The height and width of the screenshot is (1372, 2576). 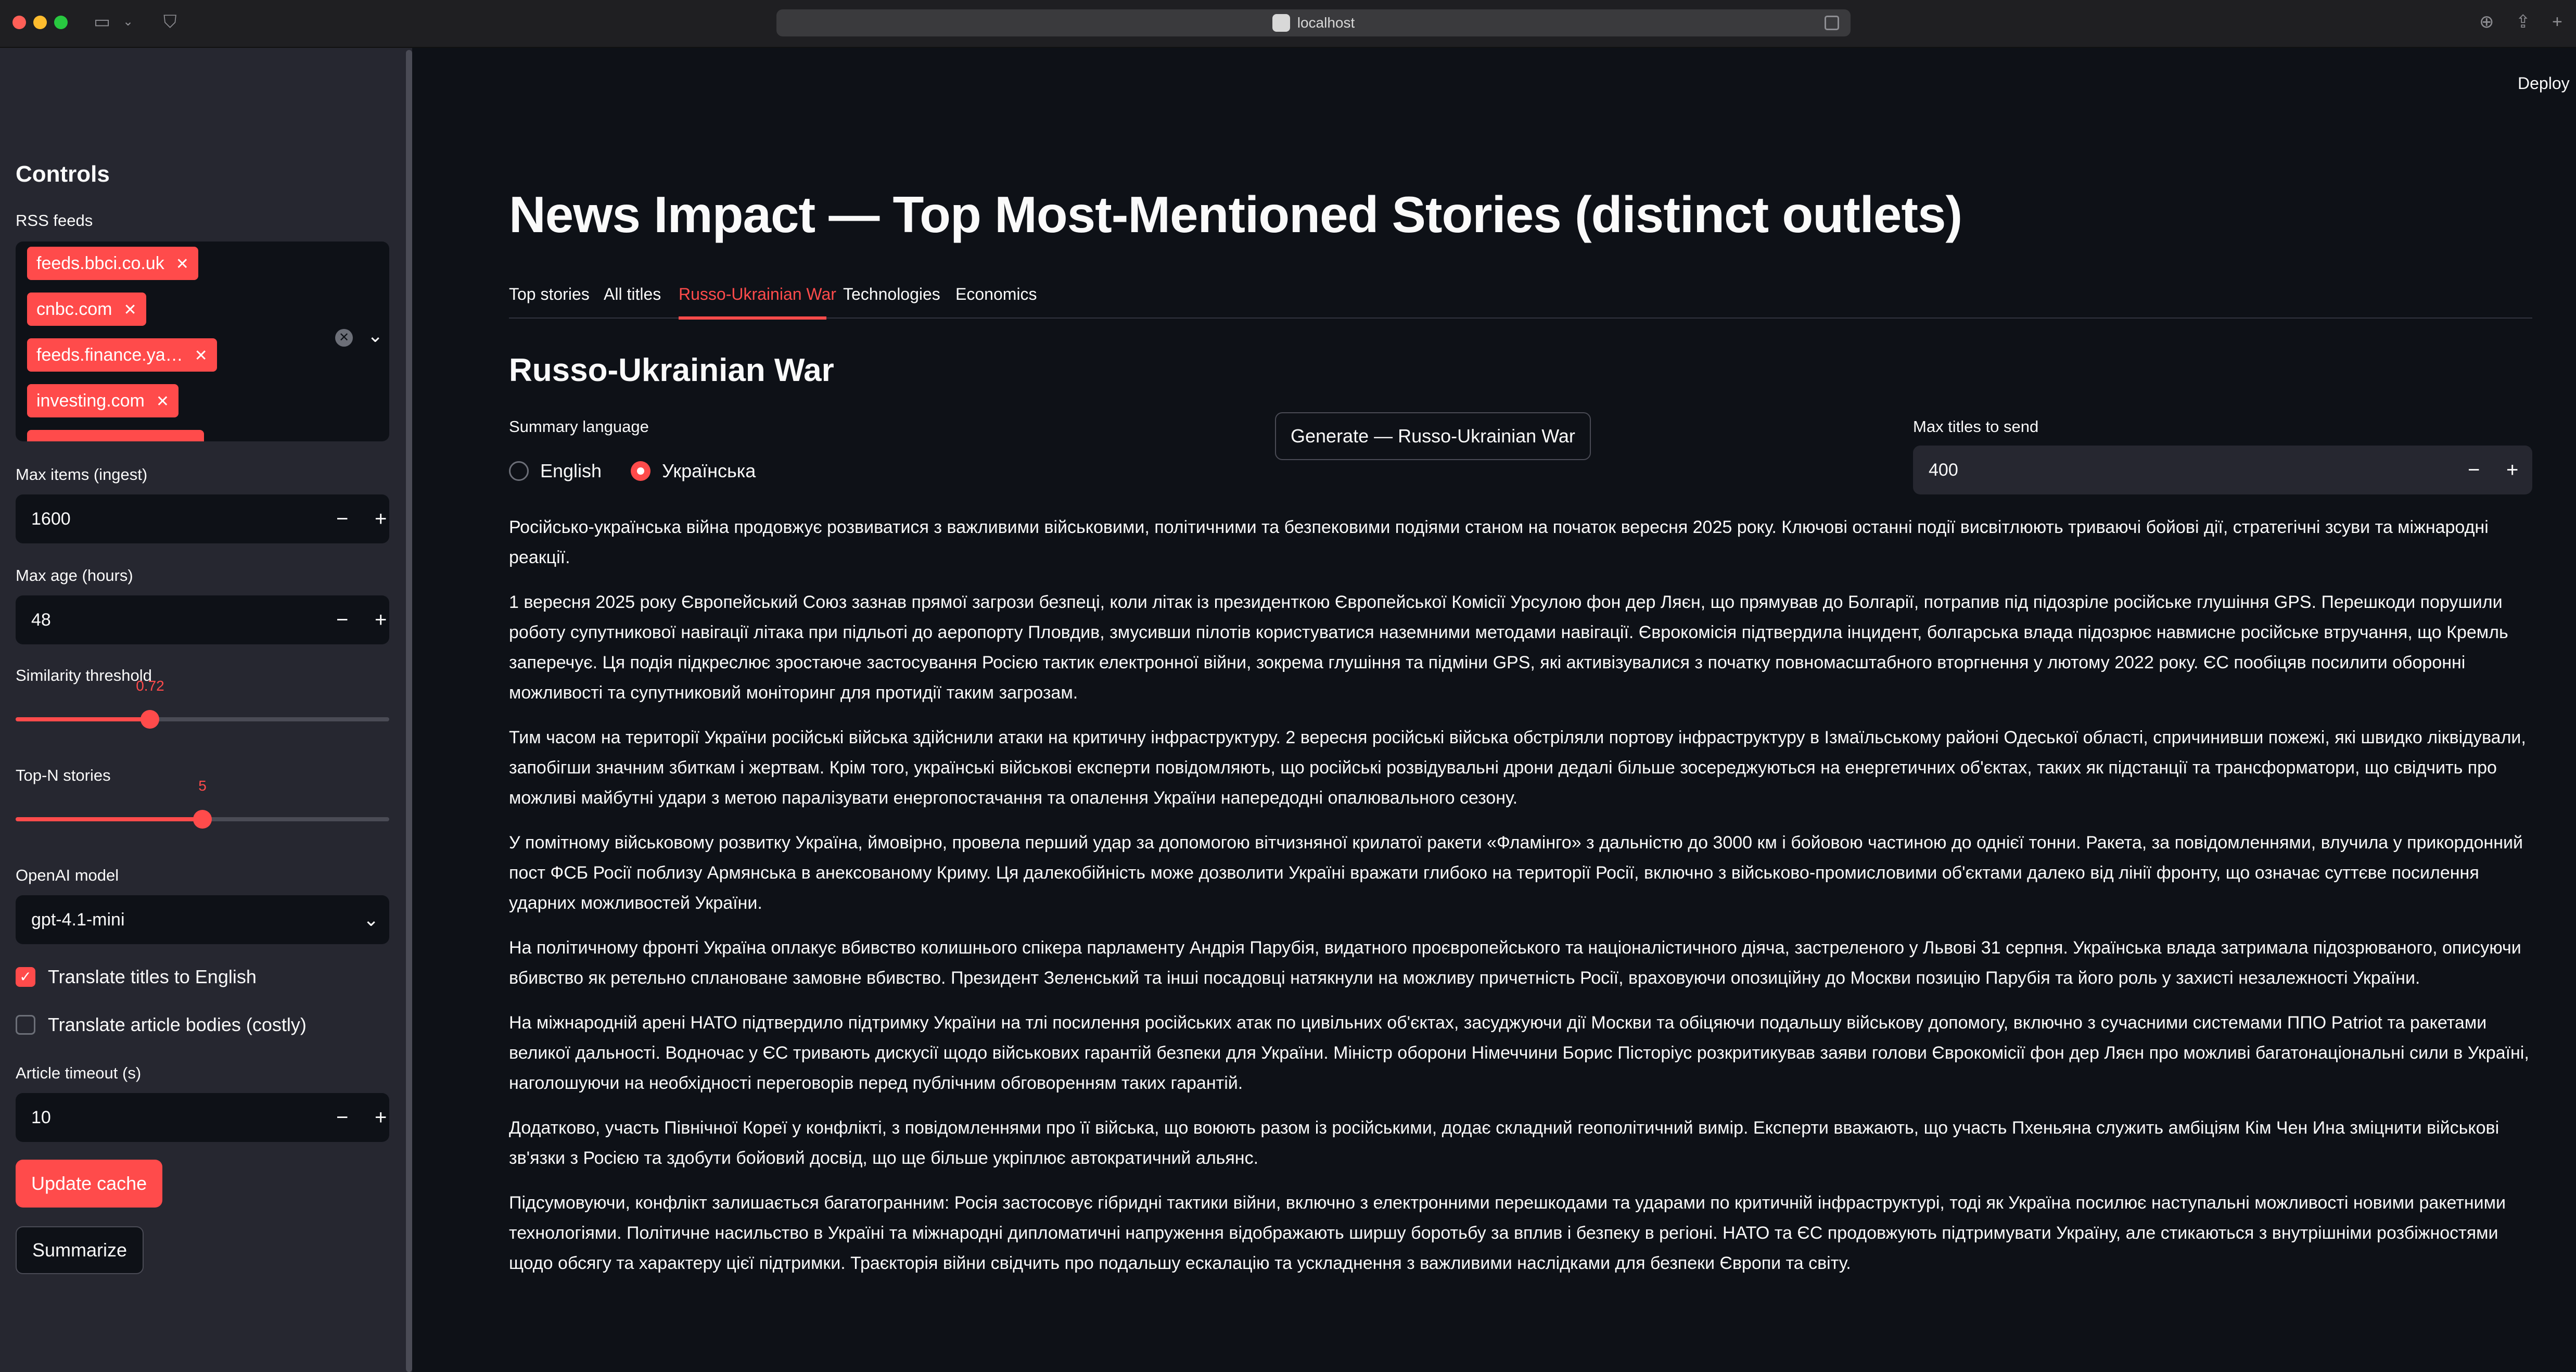 I want to click on share-icon: ⇪, so click(x=2523, y=21).